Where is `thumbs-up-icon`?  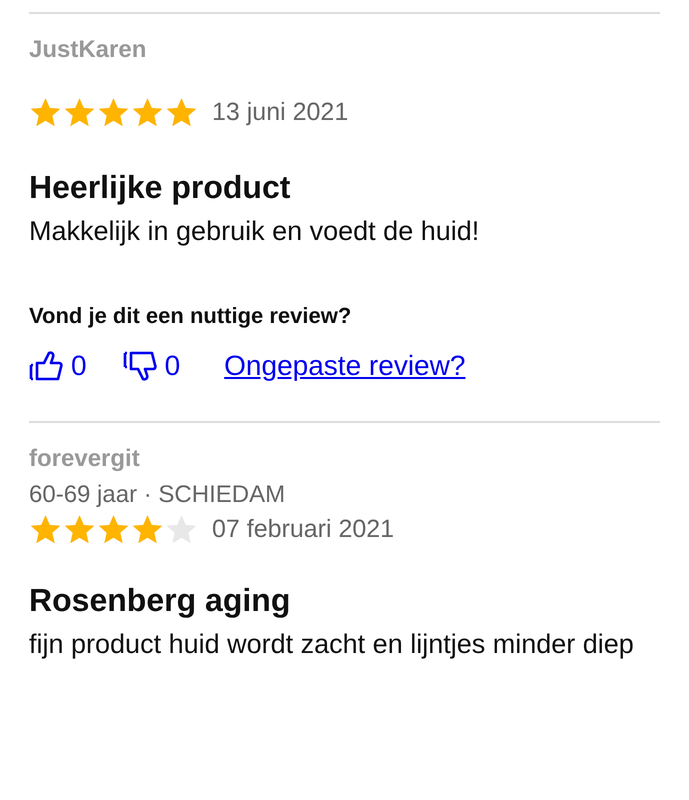
thumbs-up-icon is located at coordinates (47, 366).